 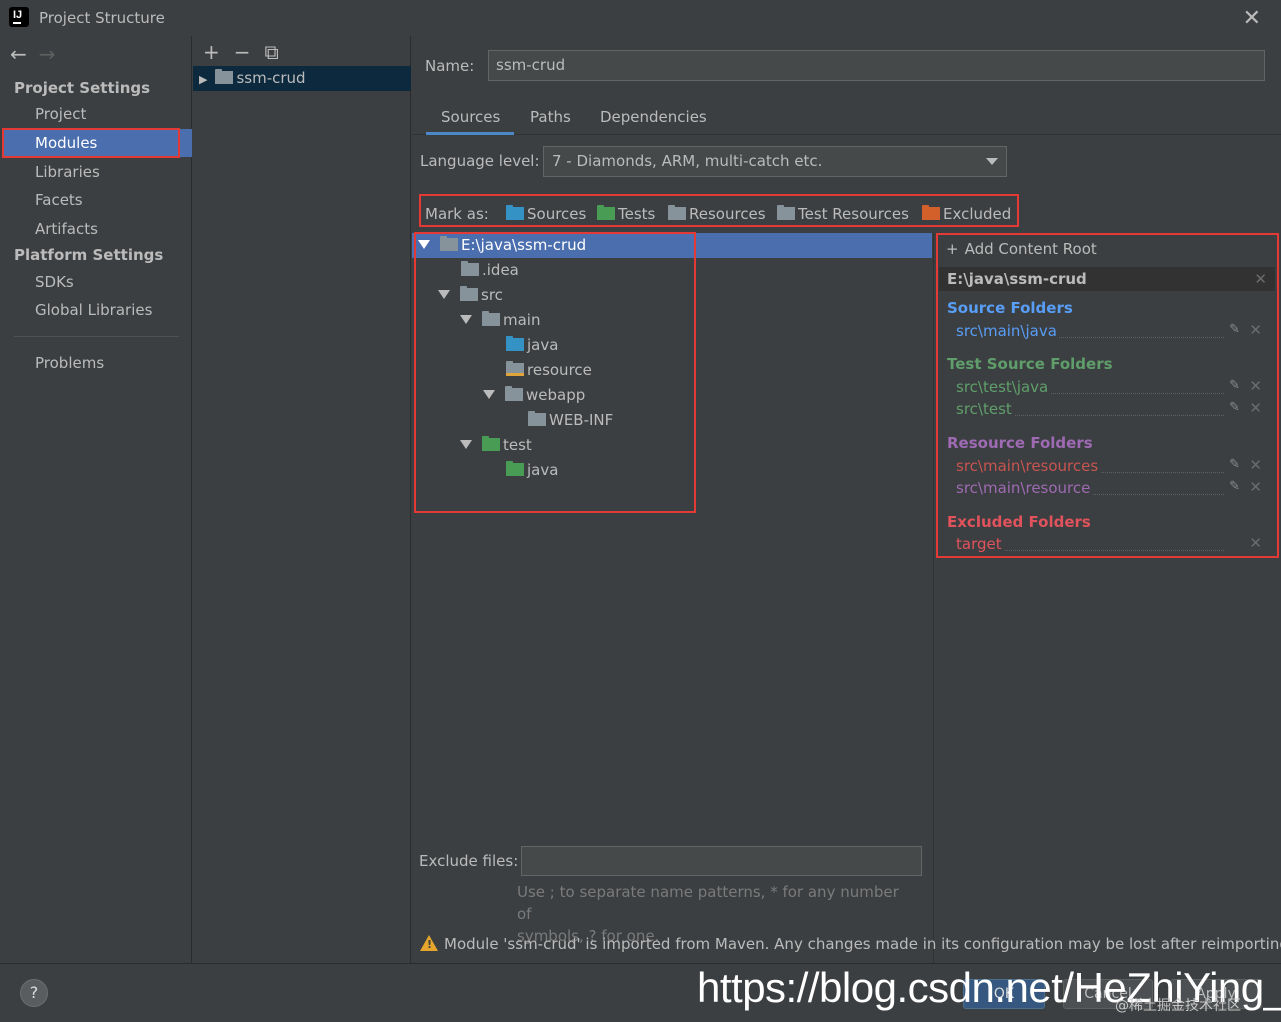 I want to click on close-icon: ✕, so click(x=1252, y=18).